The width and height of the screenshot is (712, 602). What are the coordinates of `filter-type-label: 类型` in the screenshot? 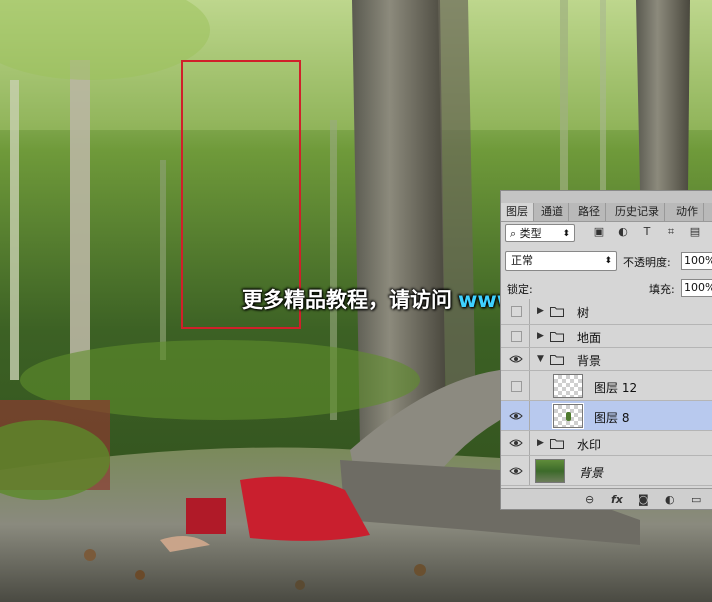 It's located at (530, 233).